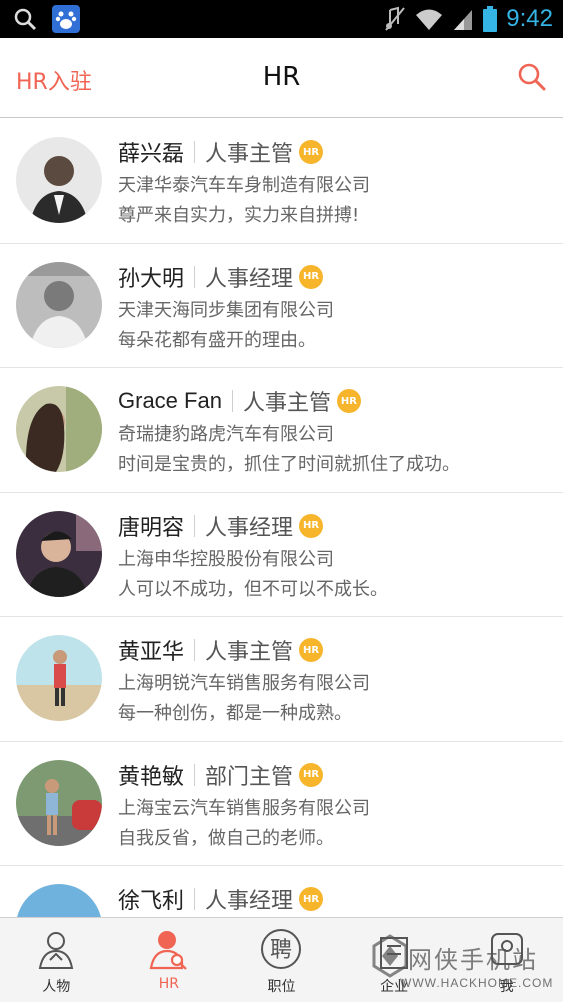 The width and height of the screenshot is (563, 1002). I want to click on mute-icon, so click(395, 18).